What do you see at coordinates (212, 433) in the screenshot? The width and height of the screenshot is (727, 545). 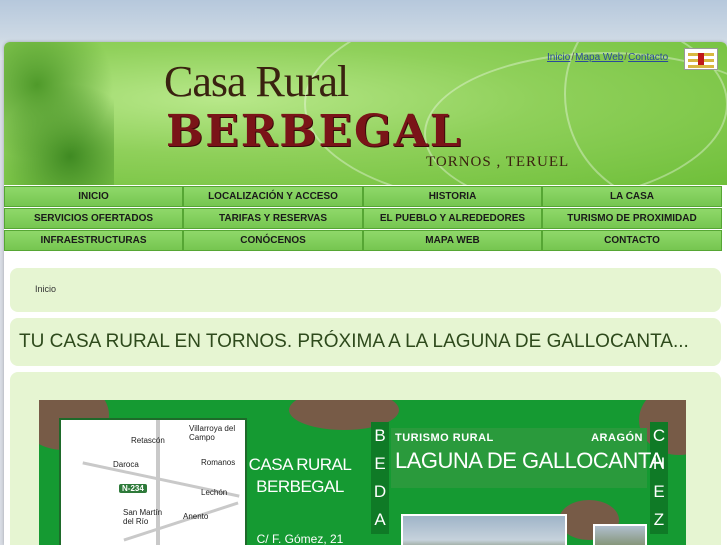 I see `map-town: Villarroya del Campo` at bounding box center [212, 433].